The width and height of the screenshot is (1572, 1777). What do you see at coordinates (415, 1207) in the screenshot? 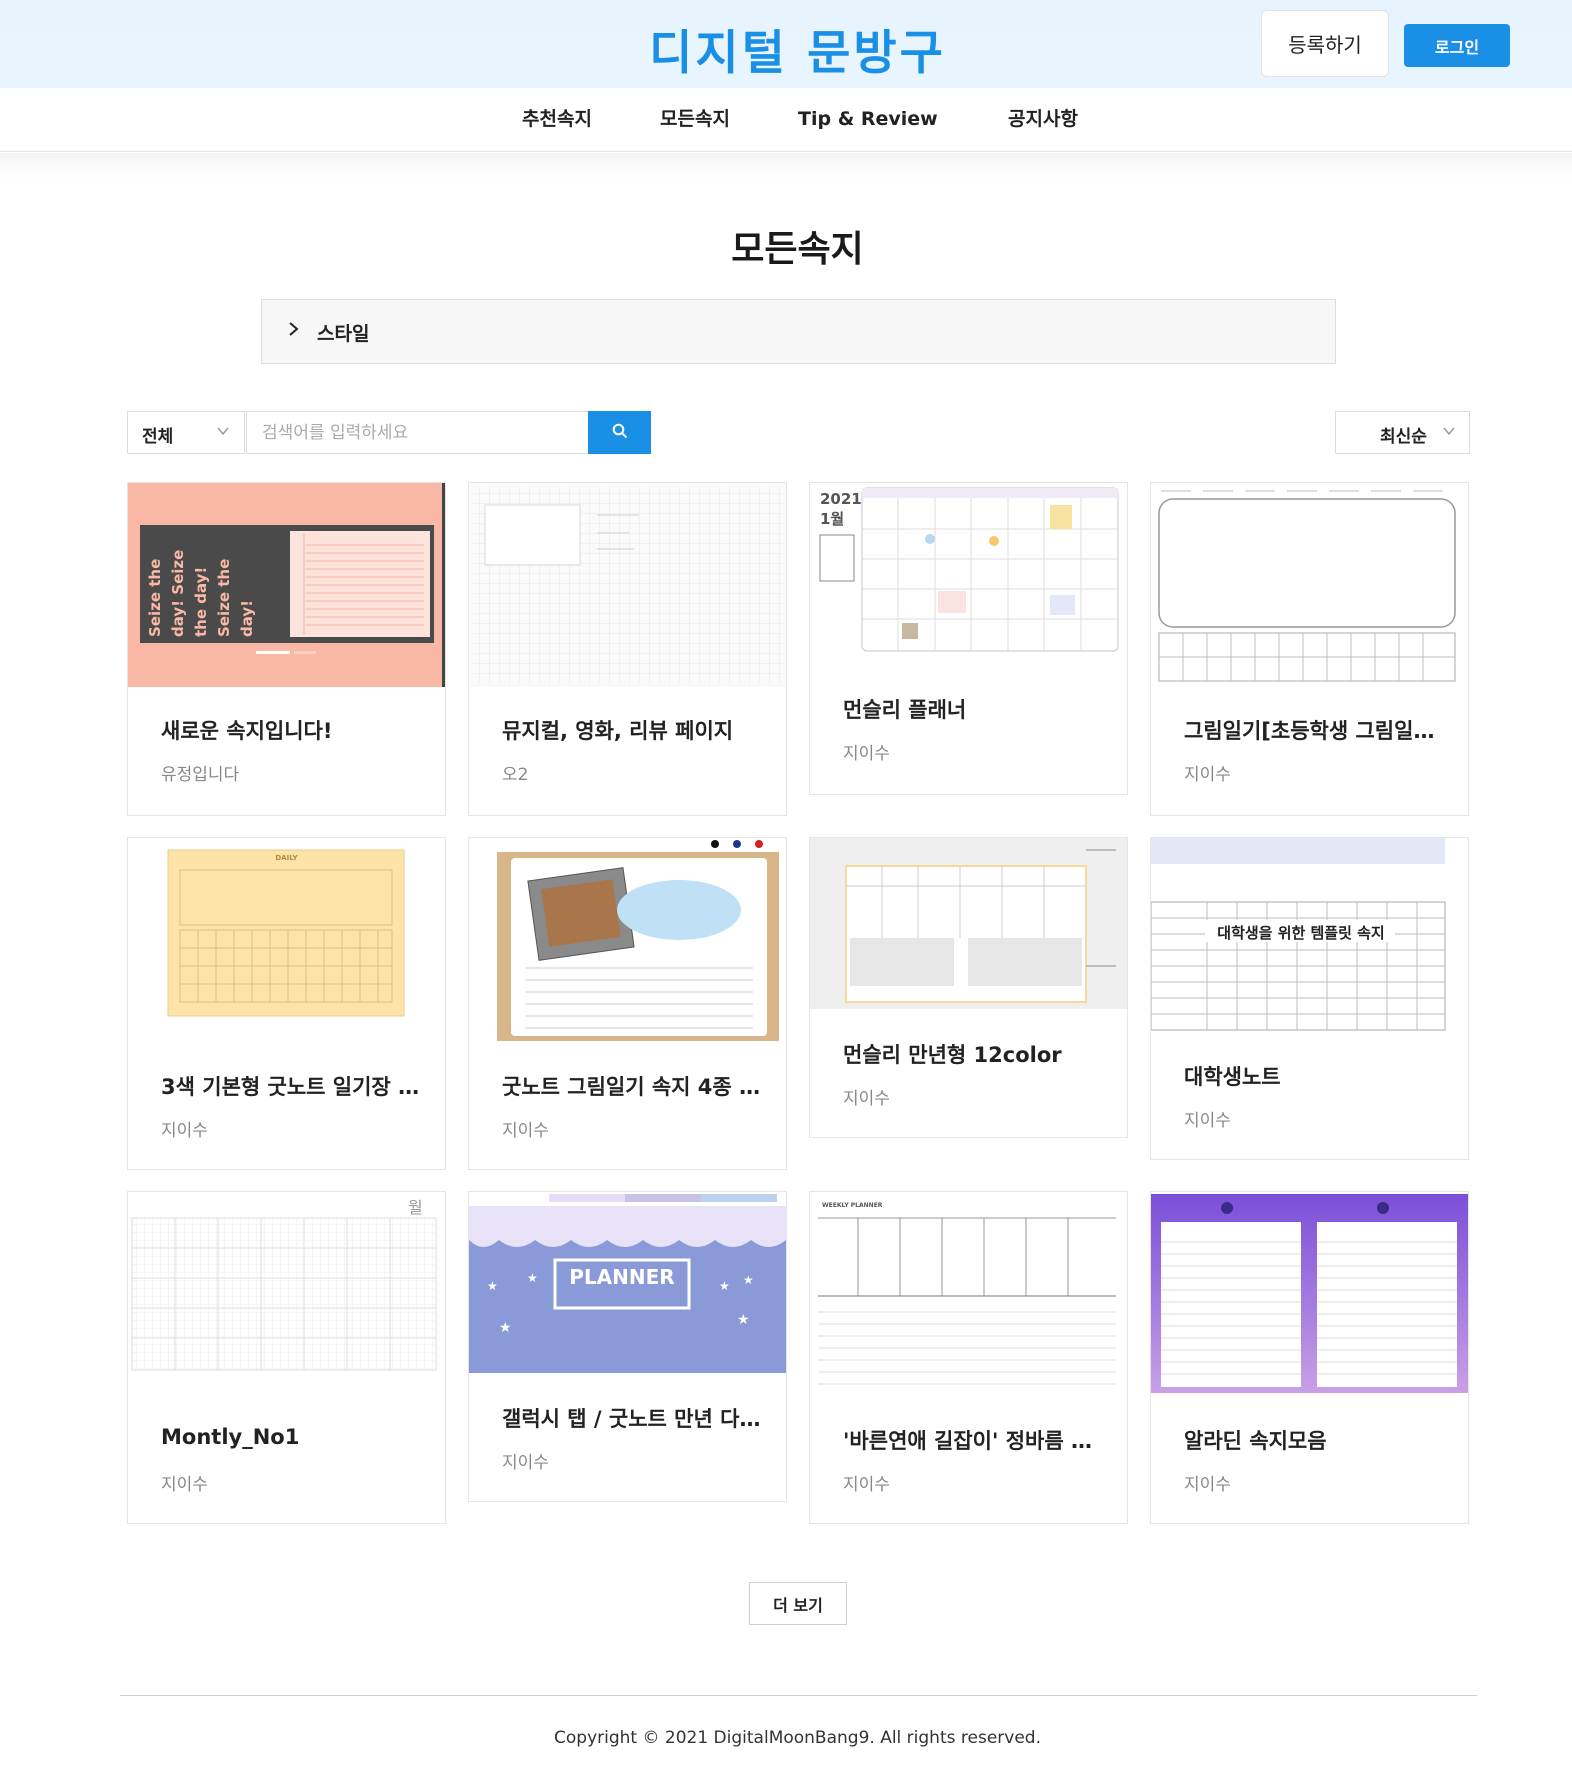
I see `card-thumbnail-text: 월` at bounding box center [415, 1207].